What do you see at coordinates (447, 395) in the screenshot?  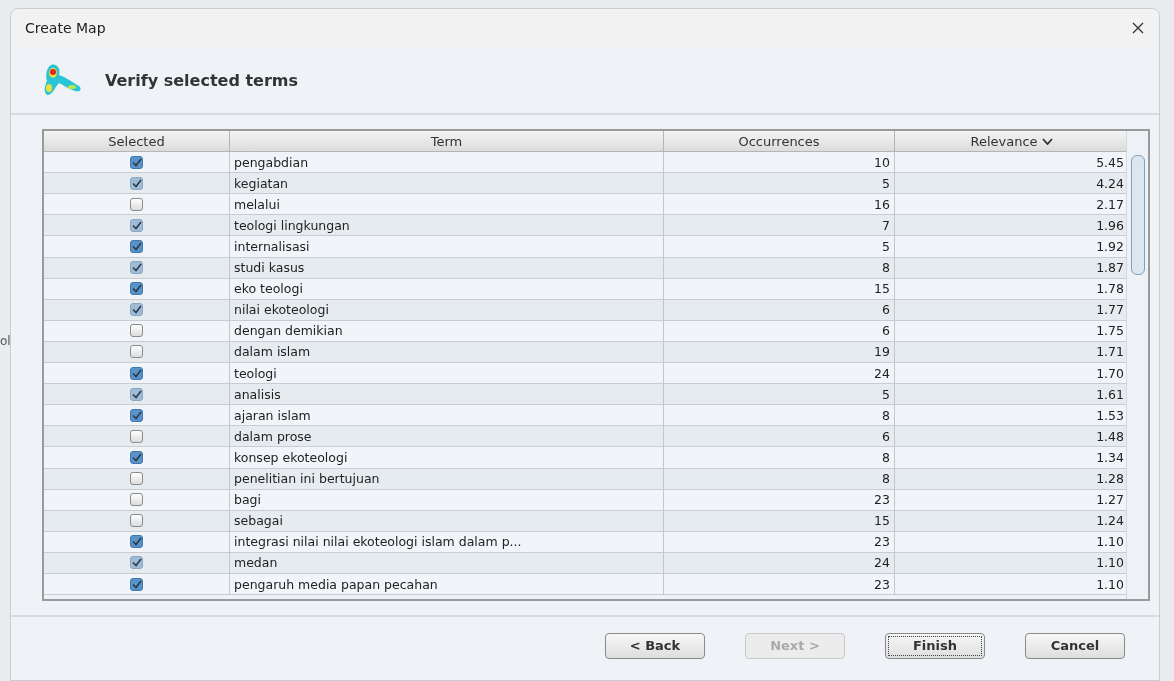 I see `term-cell: analisis` at bounding box center [447, 395].